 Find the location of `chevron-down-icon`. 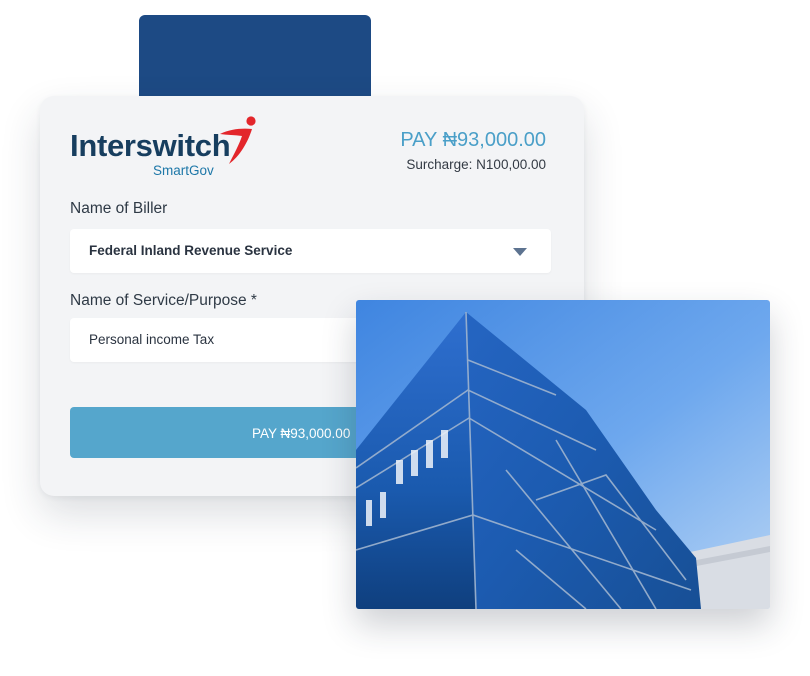

chevron-down-icon is located at coordinates (520, 252).